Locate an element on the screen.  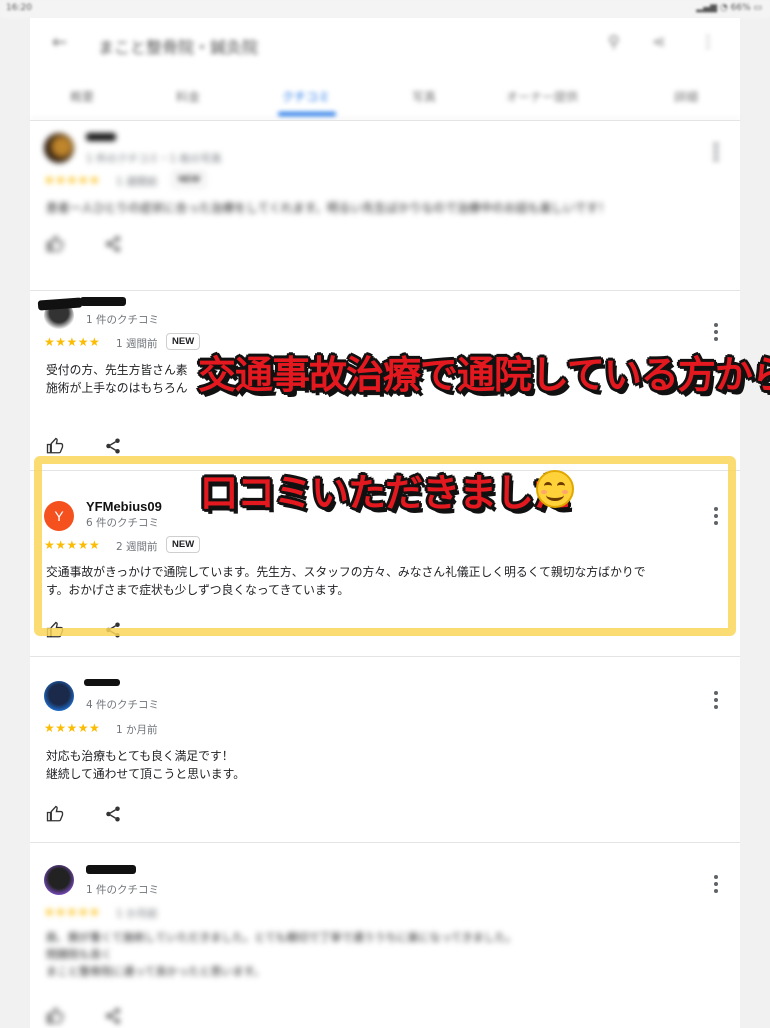
tab-overview: 概要 is located at coordinates (82, 96).